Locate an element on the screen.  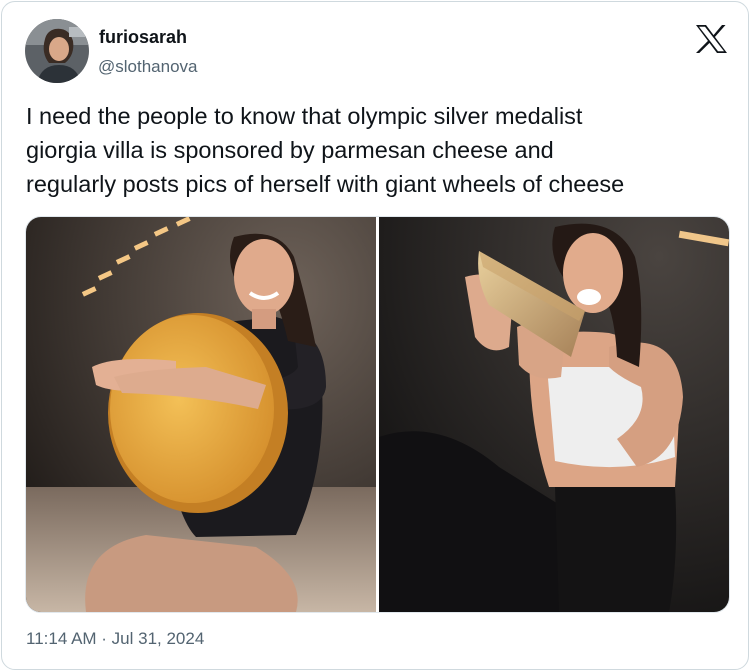
author-avatar is located at coordinates (57, 51).